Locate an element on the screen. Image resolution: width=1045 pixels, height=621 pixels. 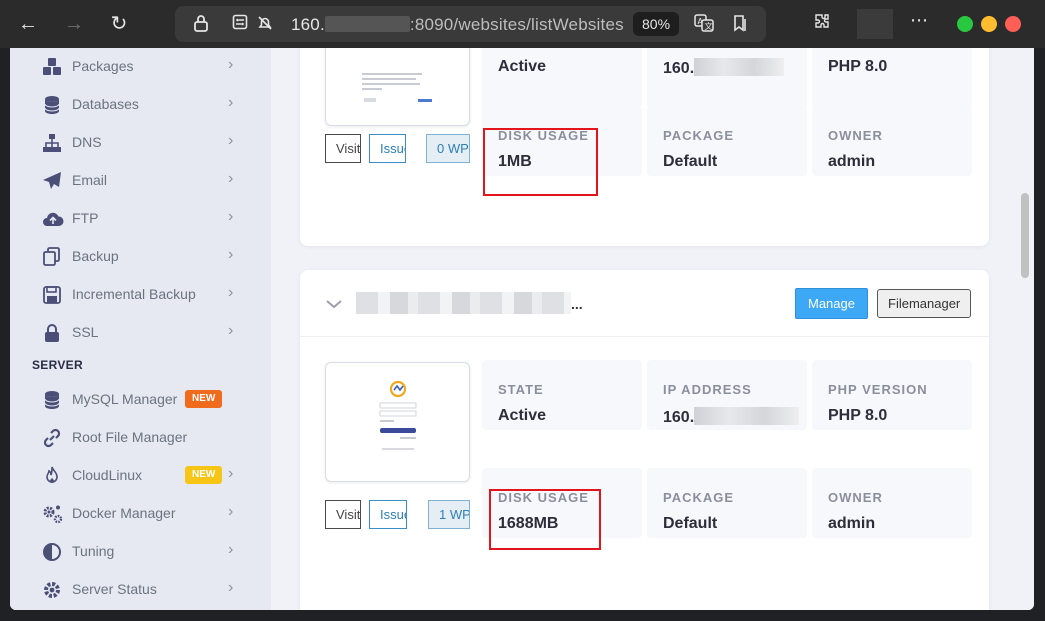
manage-button: Manage is located at coordinates (831, 303).